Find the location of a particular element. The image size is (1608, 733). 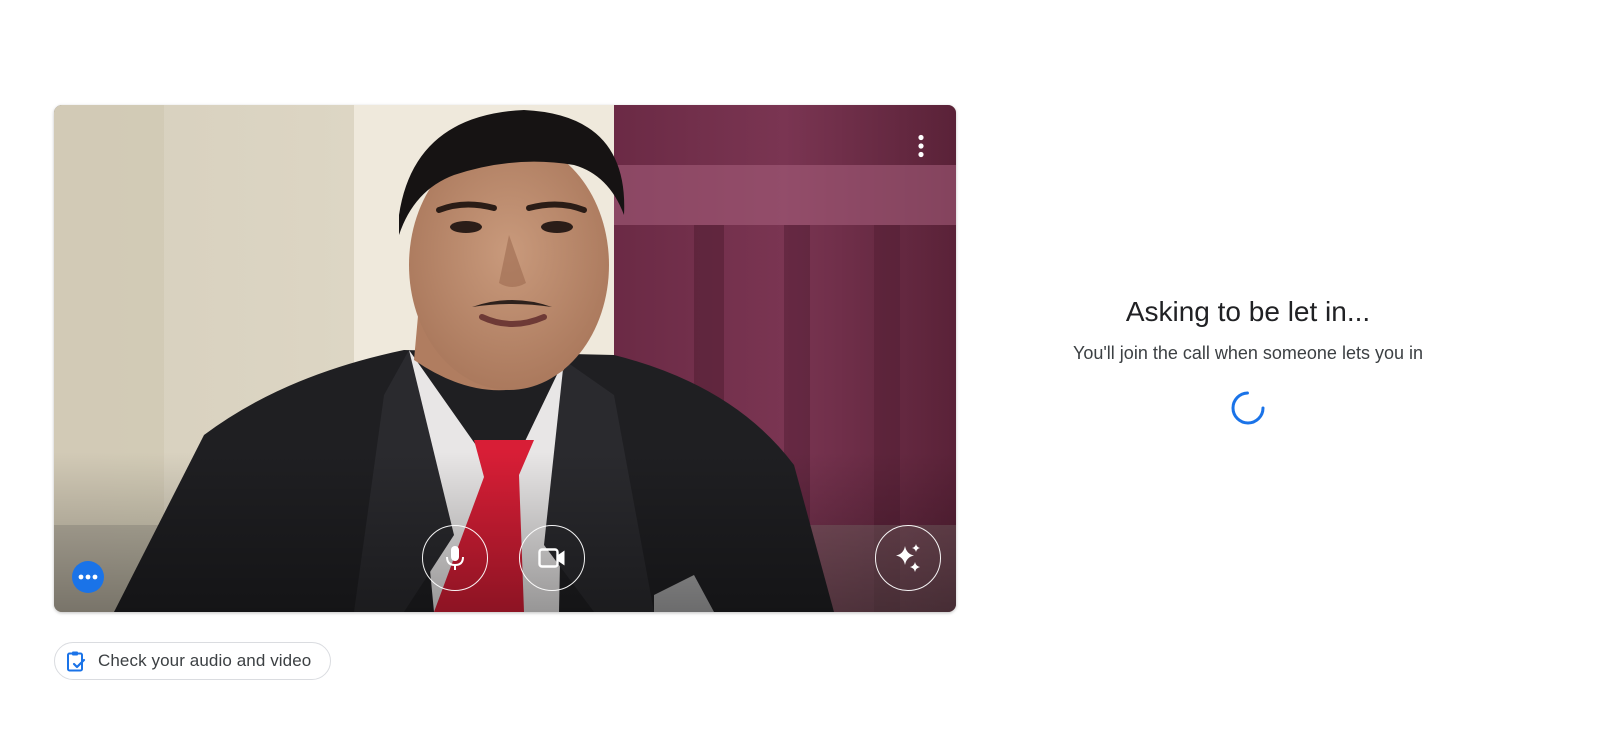

microphone-toggle-button is located at coordinates (455, 558).